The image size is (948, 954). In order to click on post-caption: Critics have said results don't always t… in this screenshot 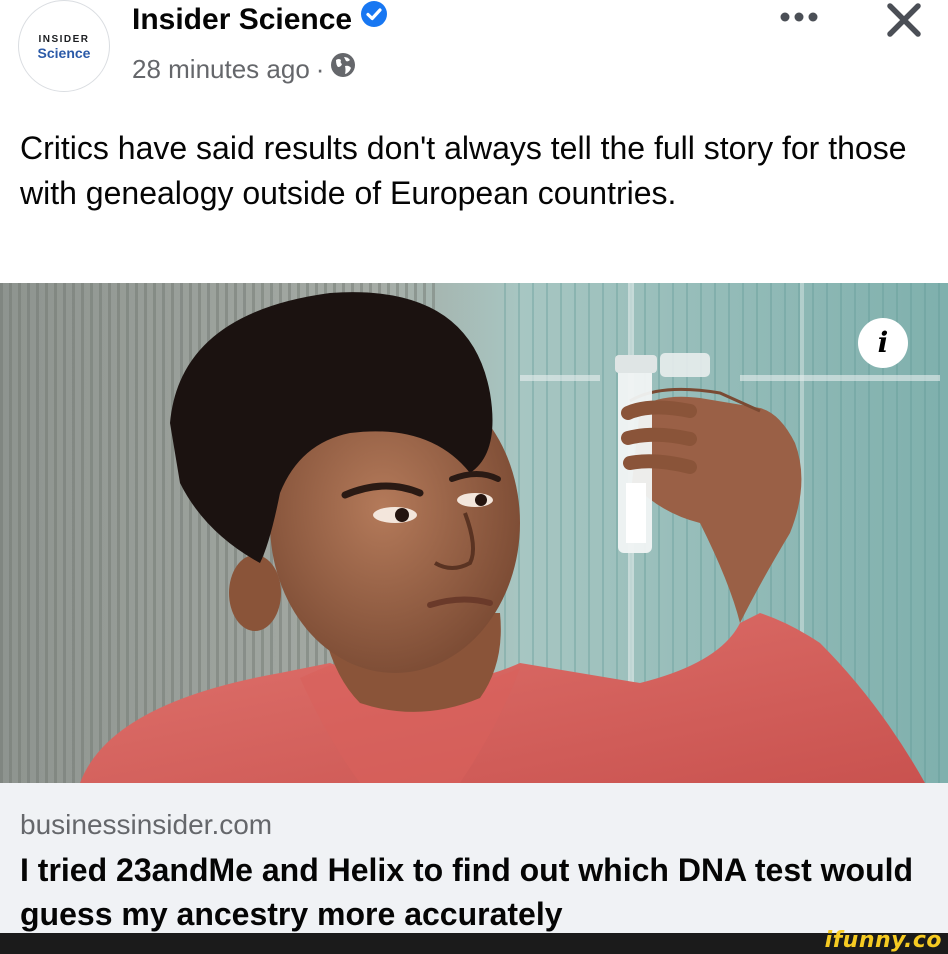, I will do `click(463, 170)`.